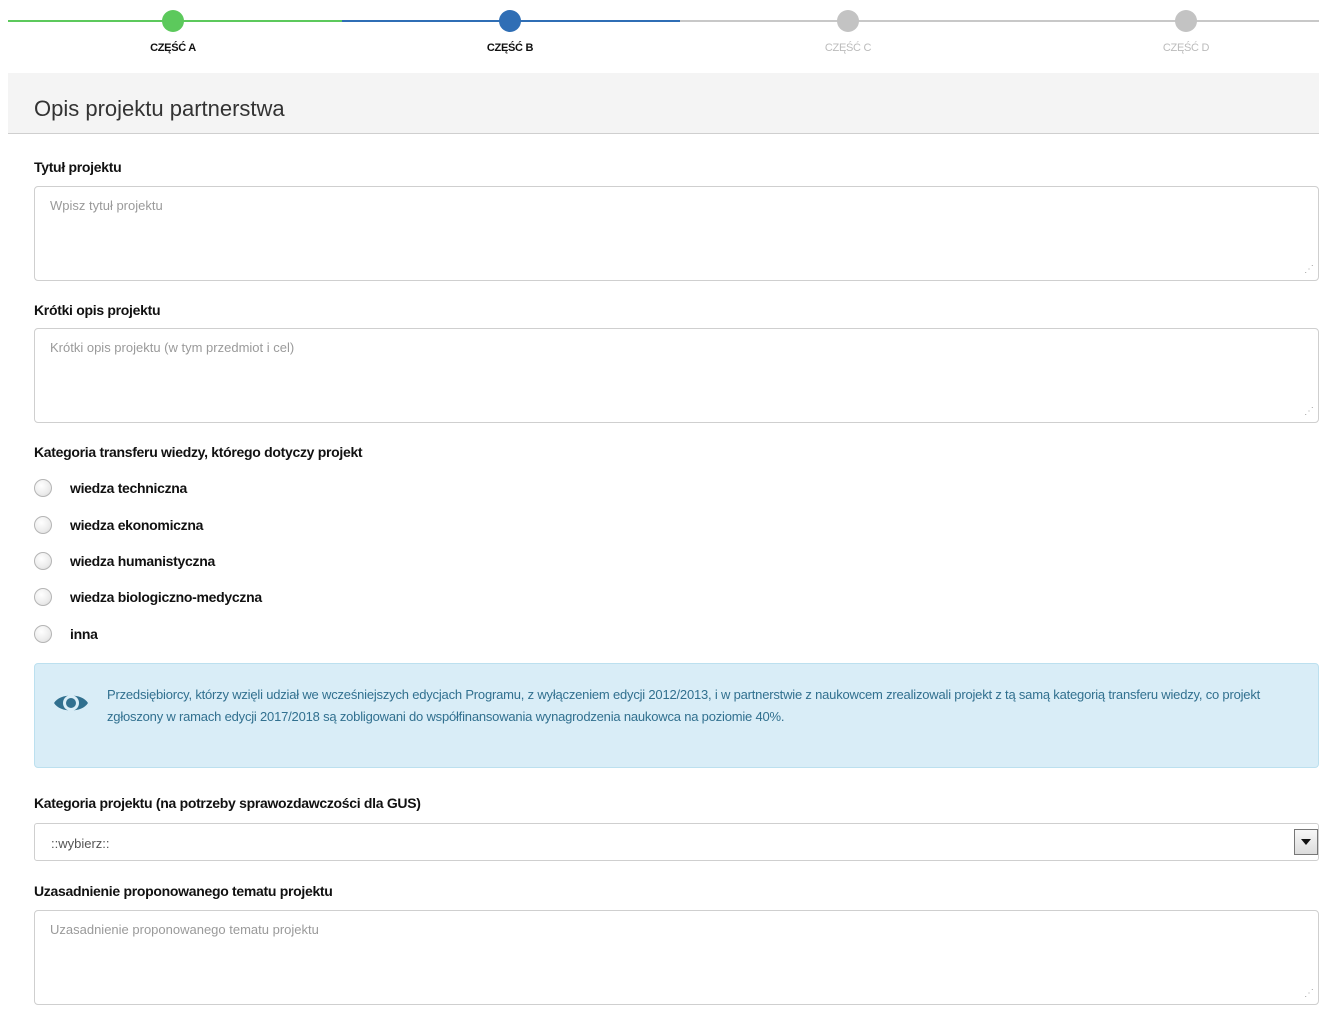 The width and height of the screenshot is (1319, 1013). What do you see at coordinates (173, 48) in the screenshot?
I see `step-label: CZĘŚĆ A` at bounding box center [173, 48].